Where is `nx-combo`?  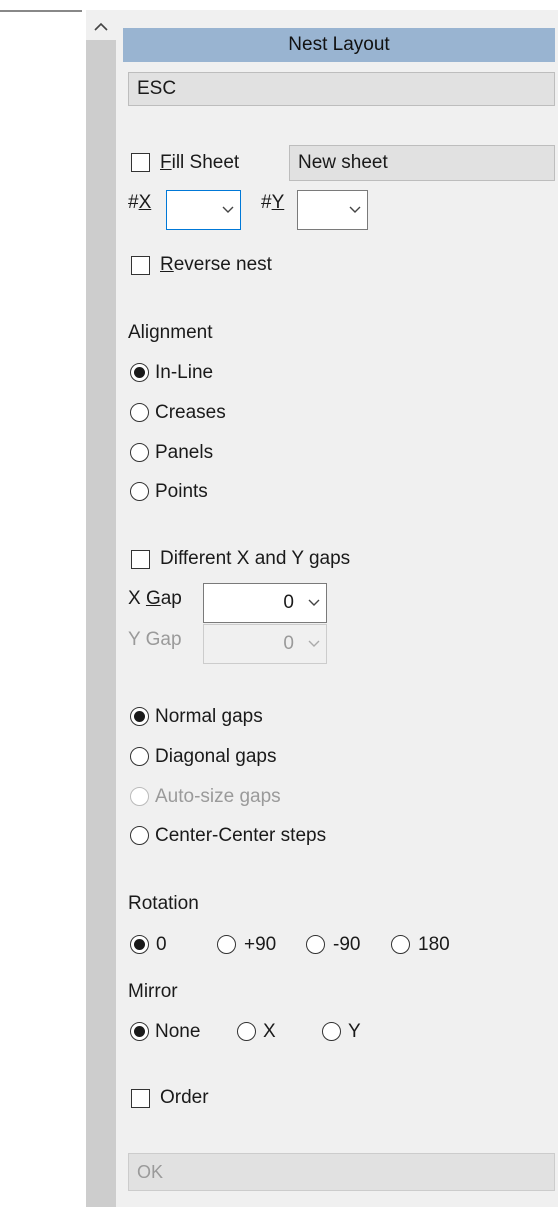 nx-combo is located at coordinates (203, 210).